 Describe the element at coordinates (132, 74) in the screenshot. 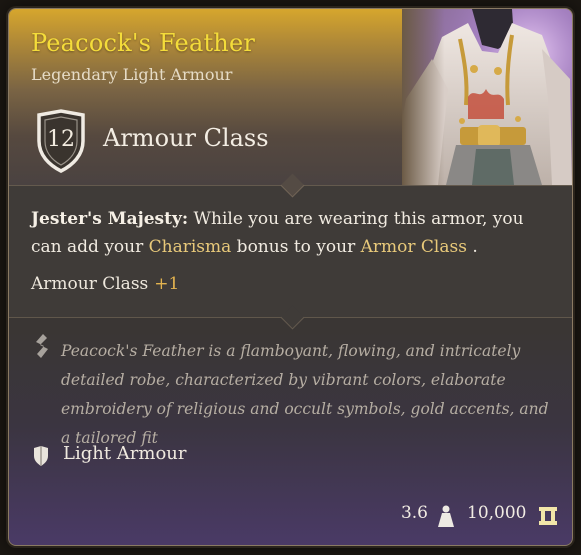

I see `item-rarity-type: Legendary Light Armour` at that location.